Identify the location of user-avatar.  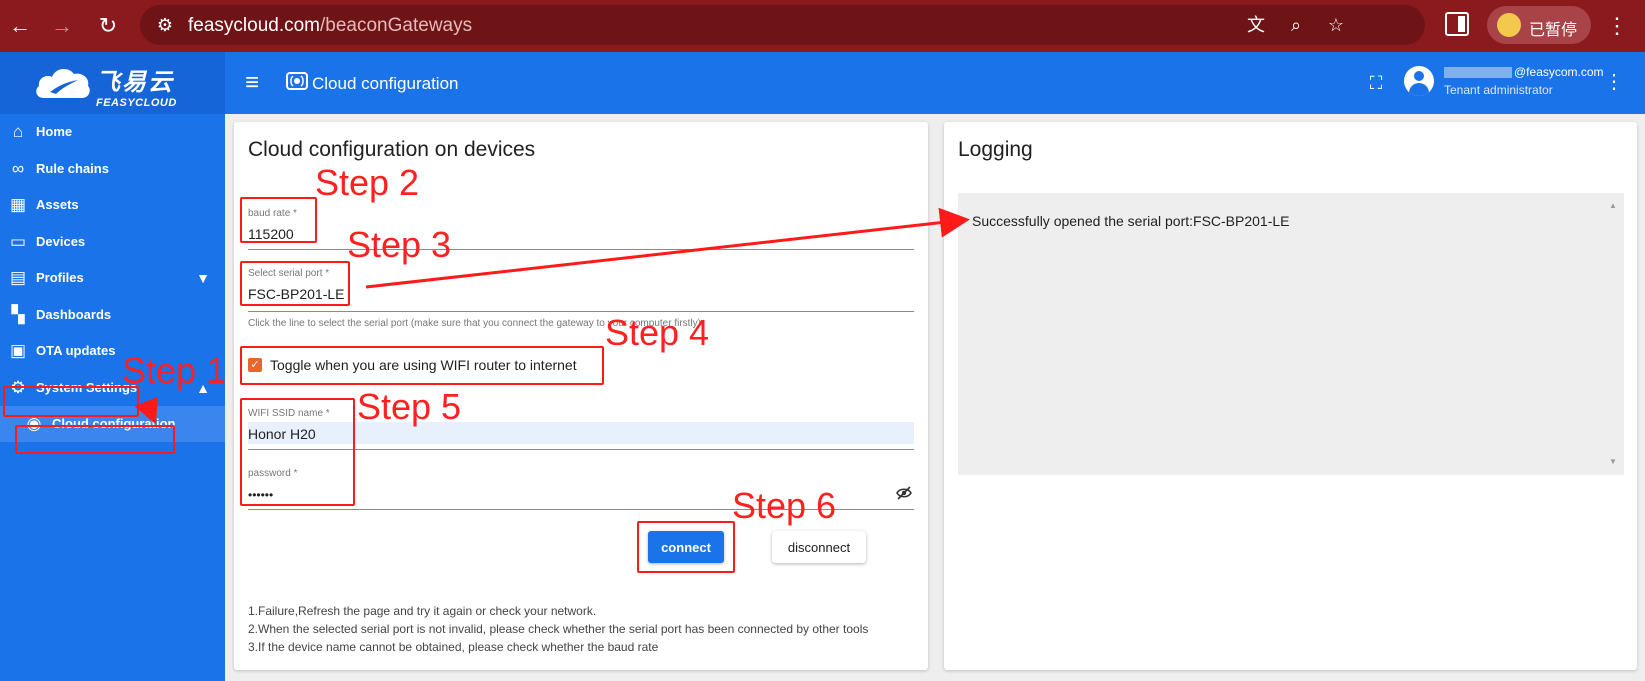
(1419, 81).